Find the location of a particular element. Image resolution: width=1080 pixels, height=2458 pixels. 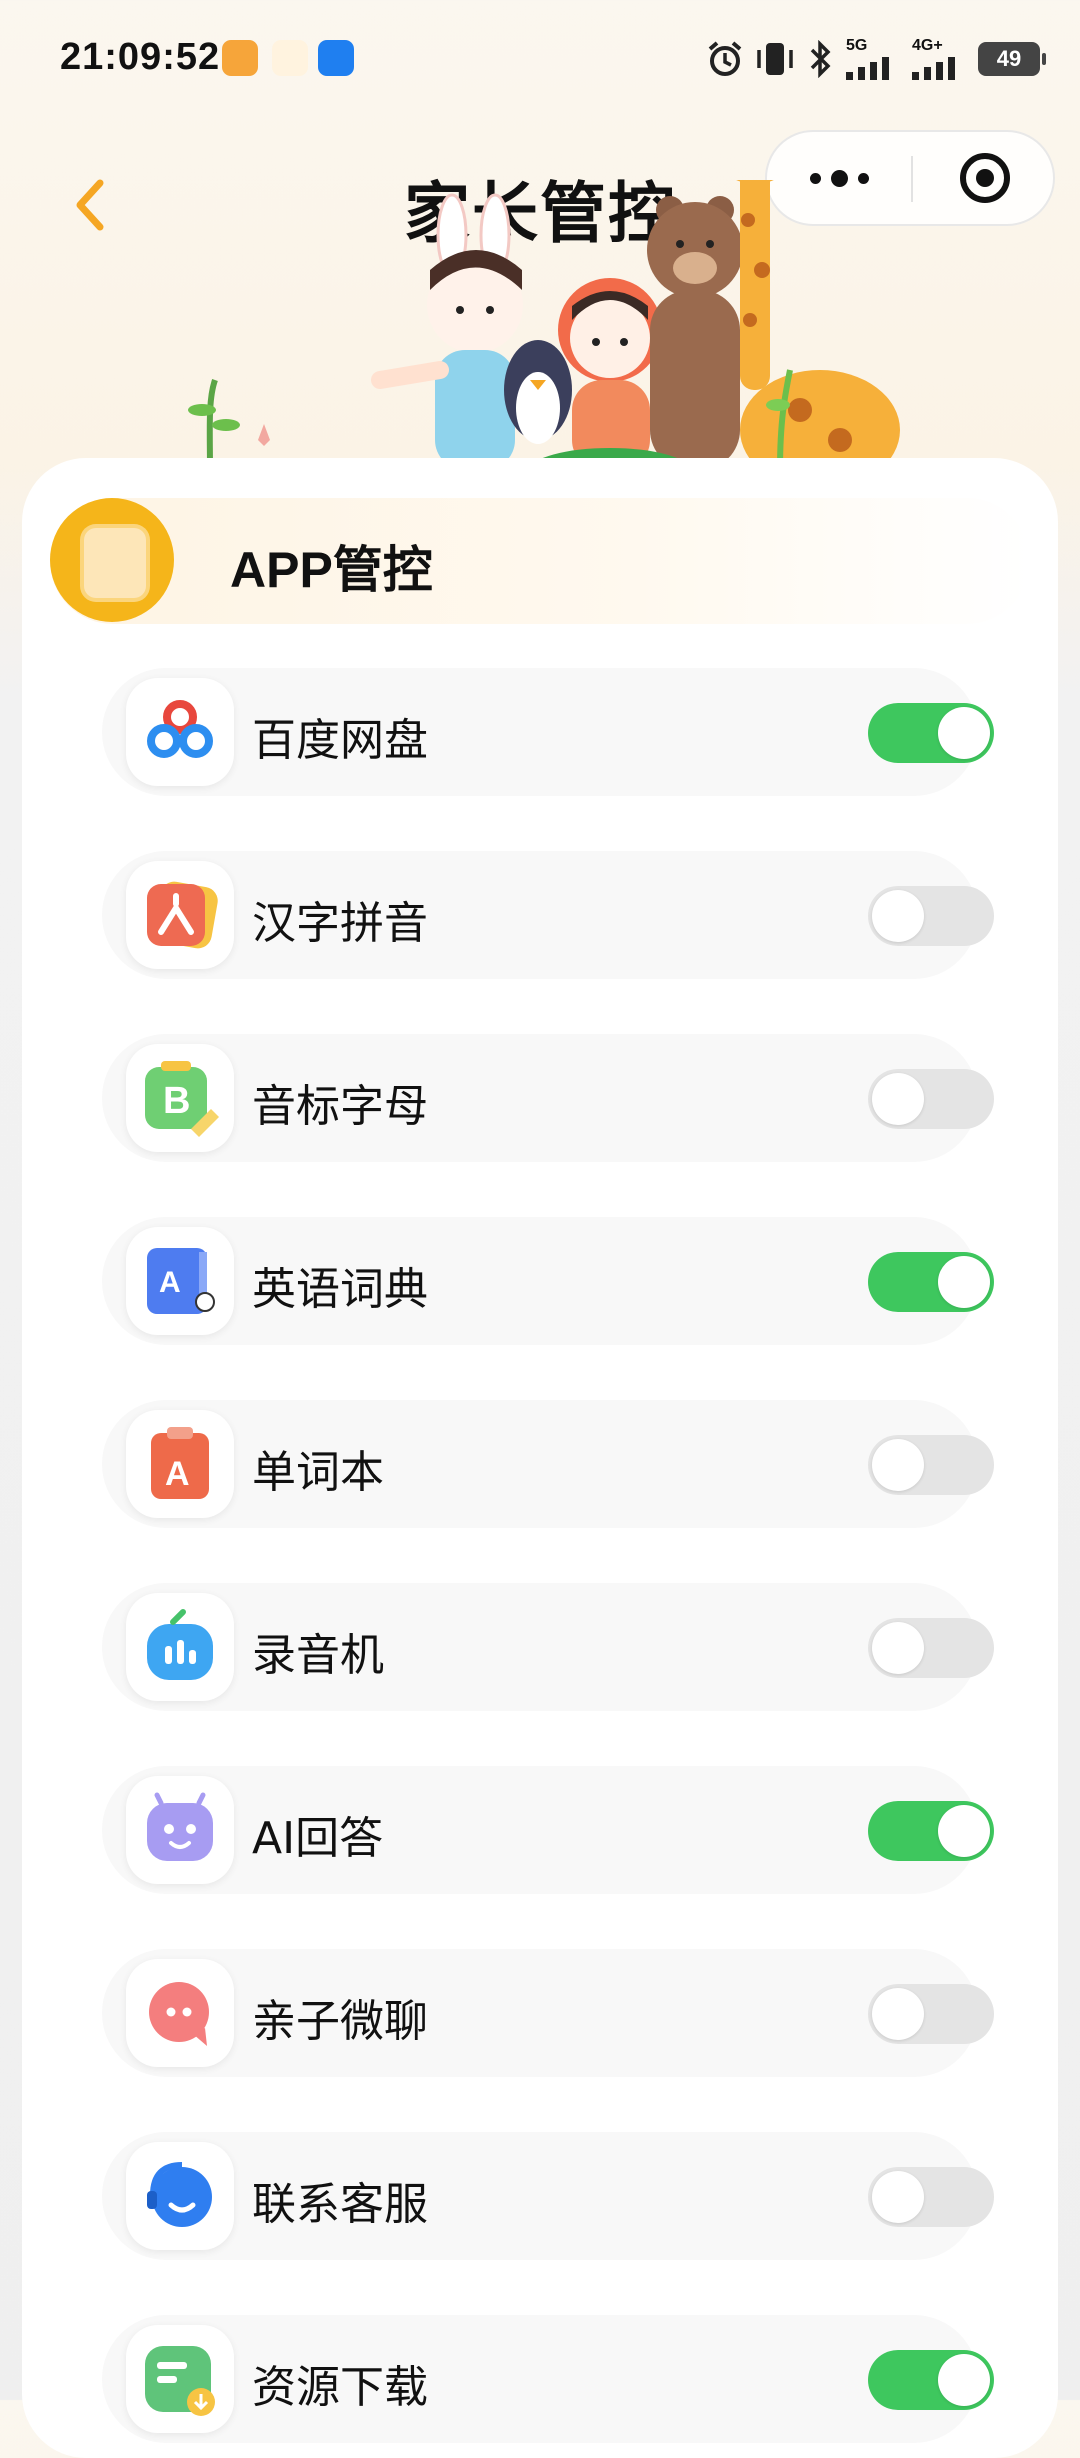

status-time: 21:09:52 is located at coordinates (140, 57).